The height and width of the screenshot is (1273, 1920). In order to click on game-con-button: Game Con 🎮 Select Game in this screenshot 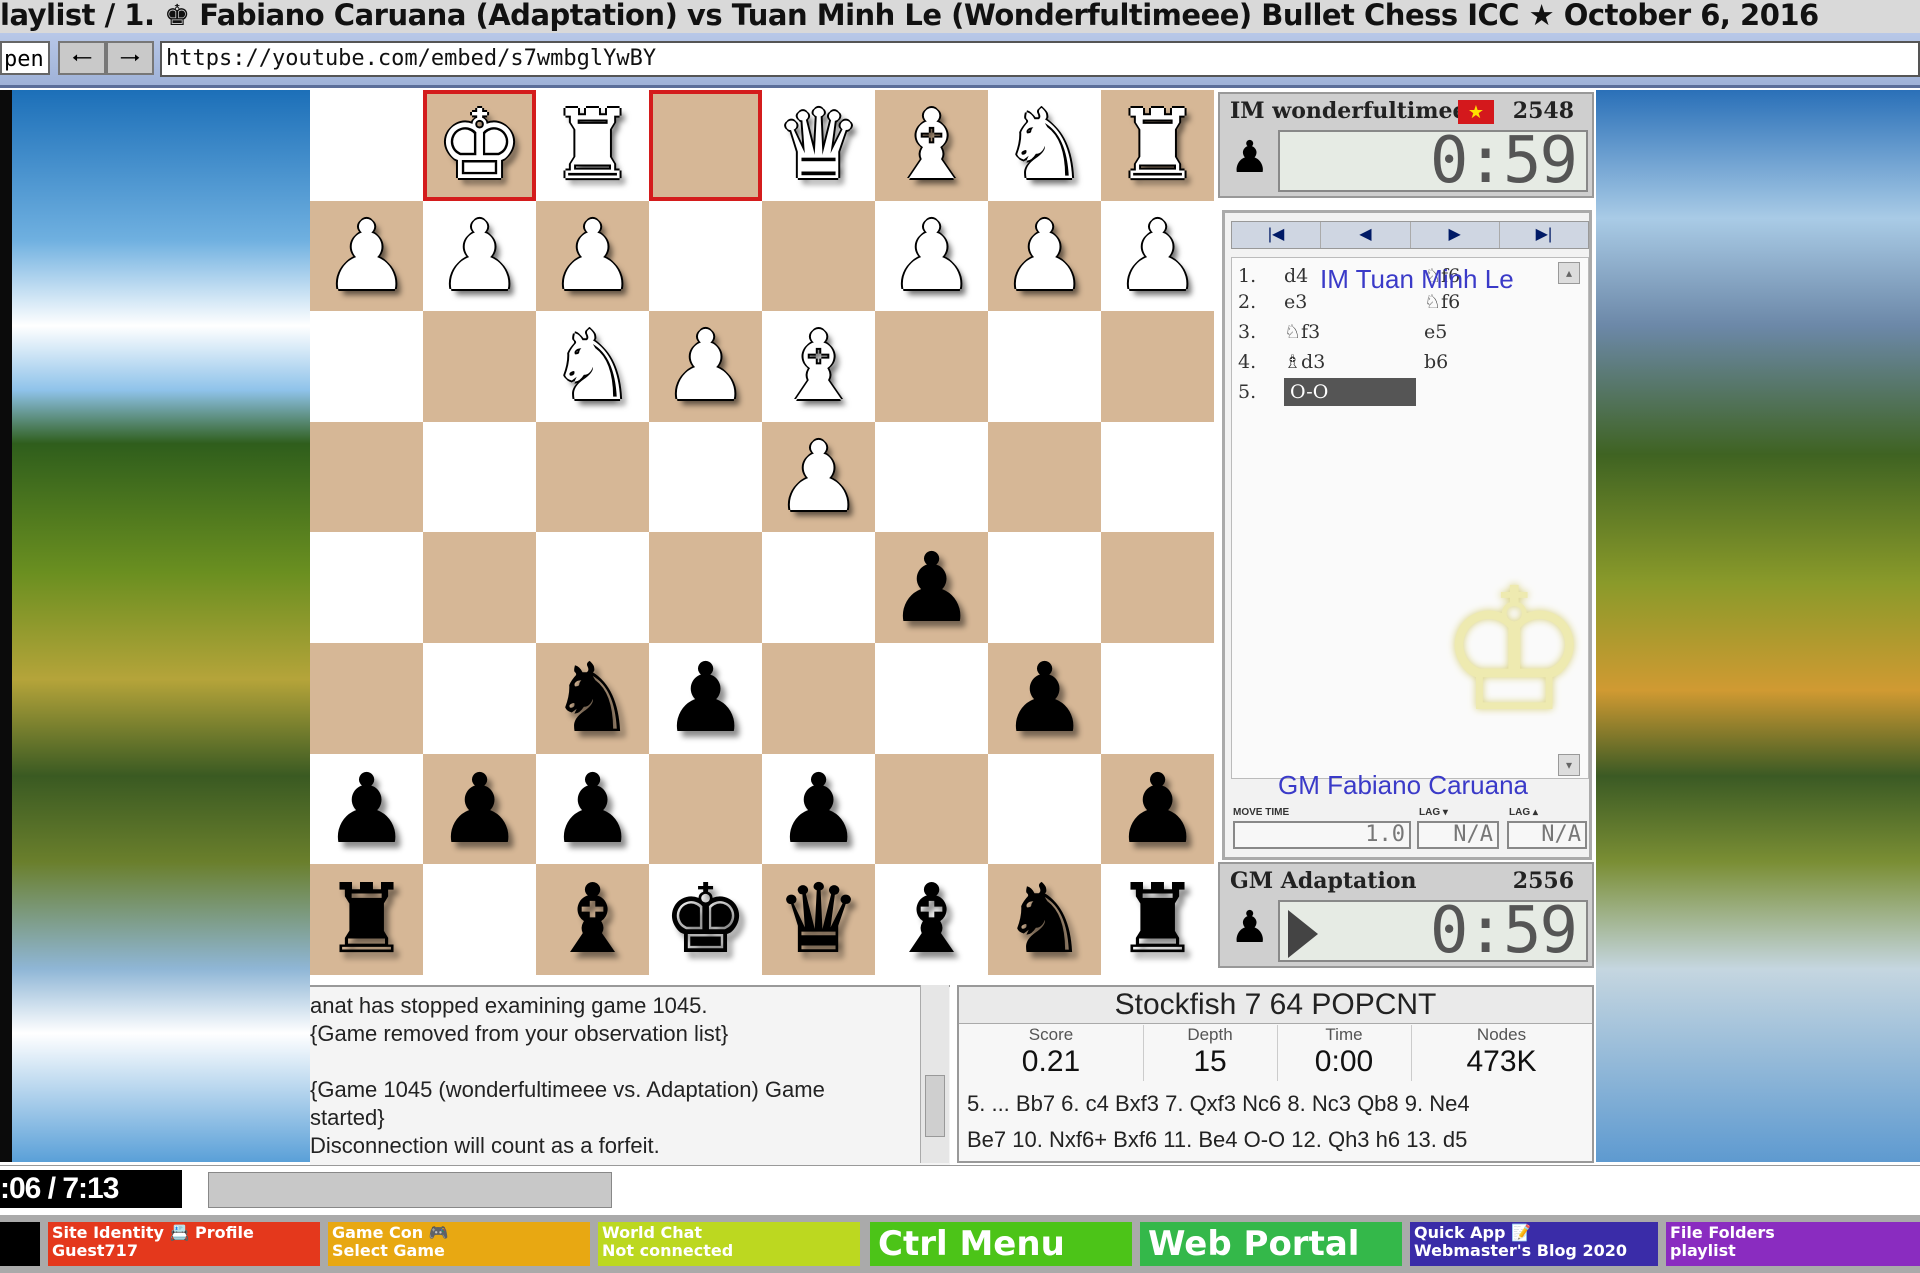, I will do `click(459, 1244)`.